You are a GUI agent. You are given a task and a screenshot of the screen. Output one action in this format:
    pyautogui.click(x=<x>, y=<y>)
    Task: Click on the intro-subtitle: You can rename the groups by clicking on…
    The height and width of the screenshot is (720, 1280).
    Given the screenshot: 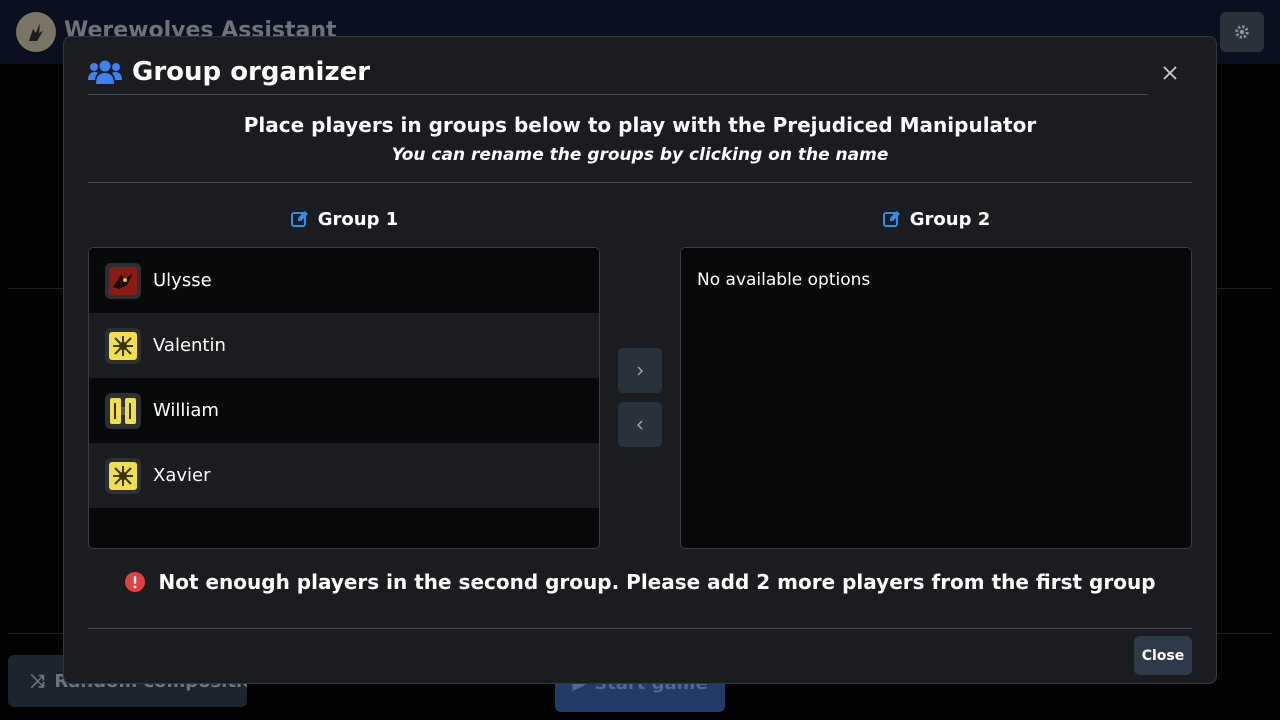 What is the action you would take?
    pyautogui.click(x=640, y=155)
    